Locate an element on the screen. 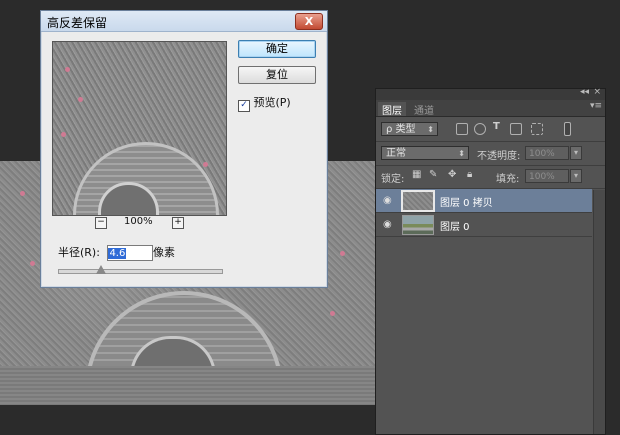 The width and height of the screenshot is (620, 435). radius-value: 4.6 is located at coordinates (117, 253).